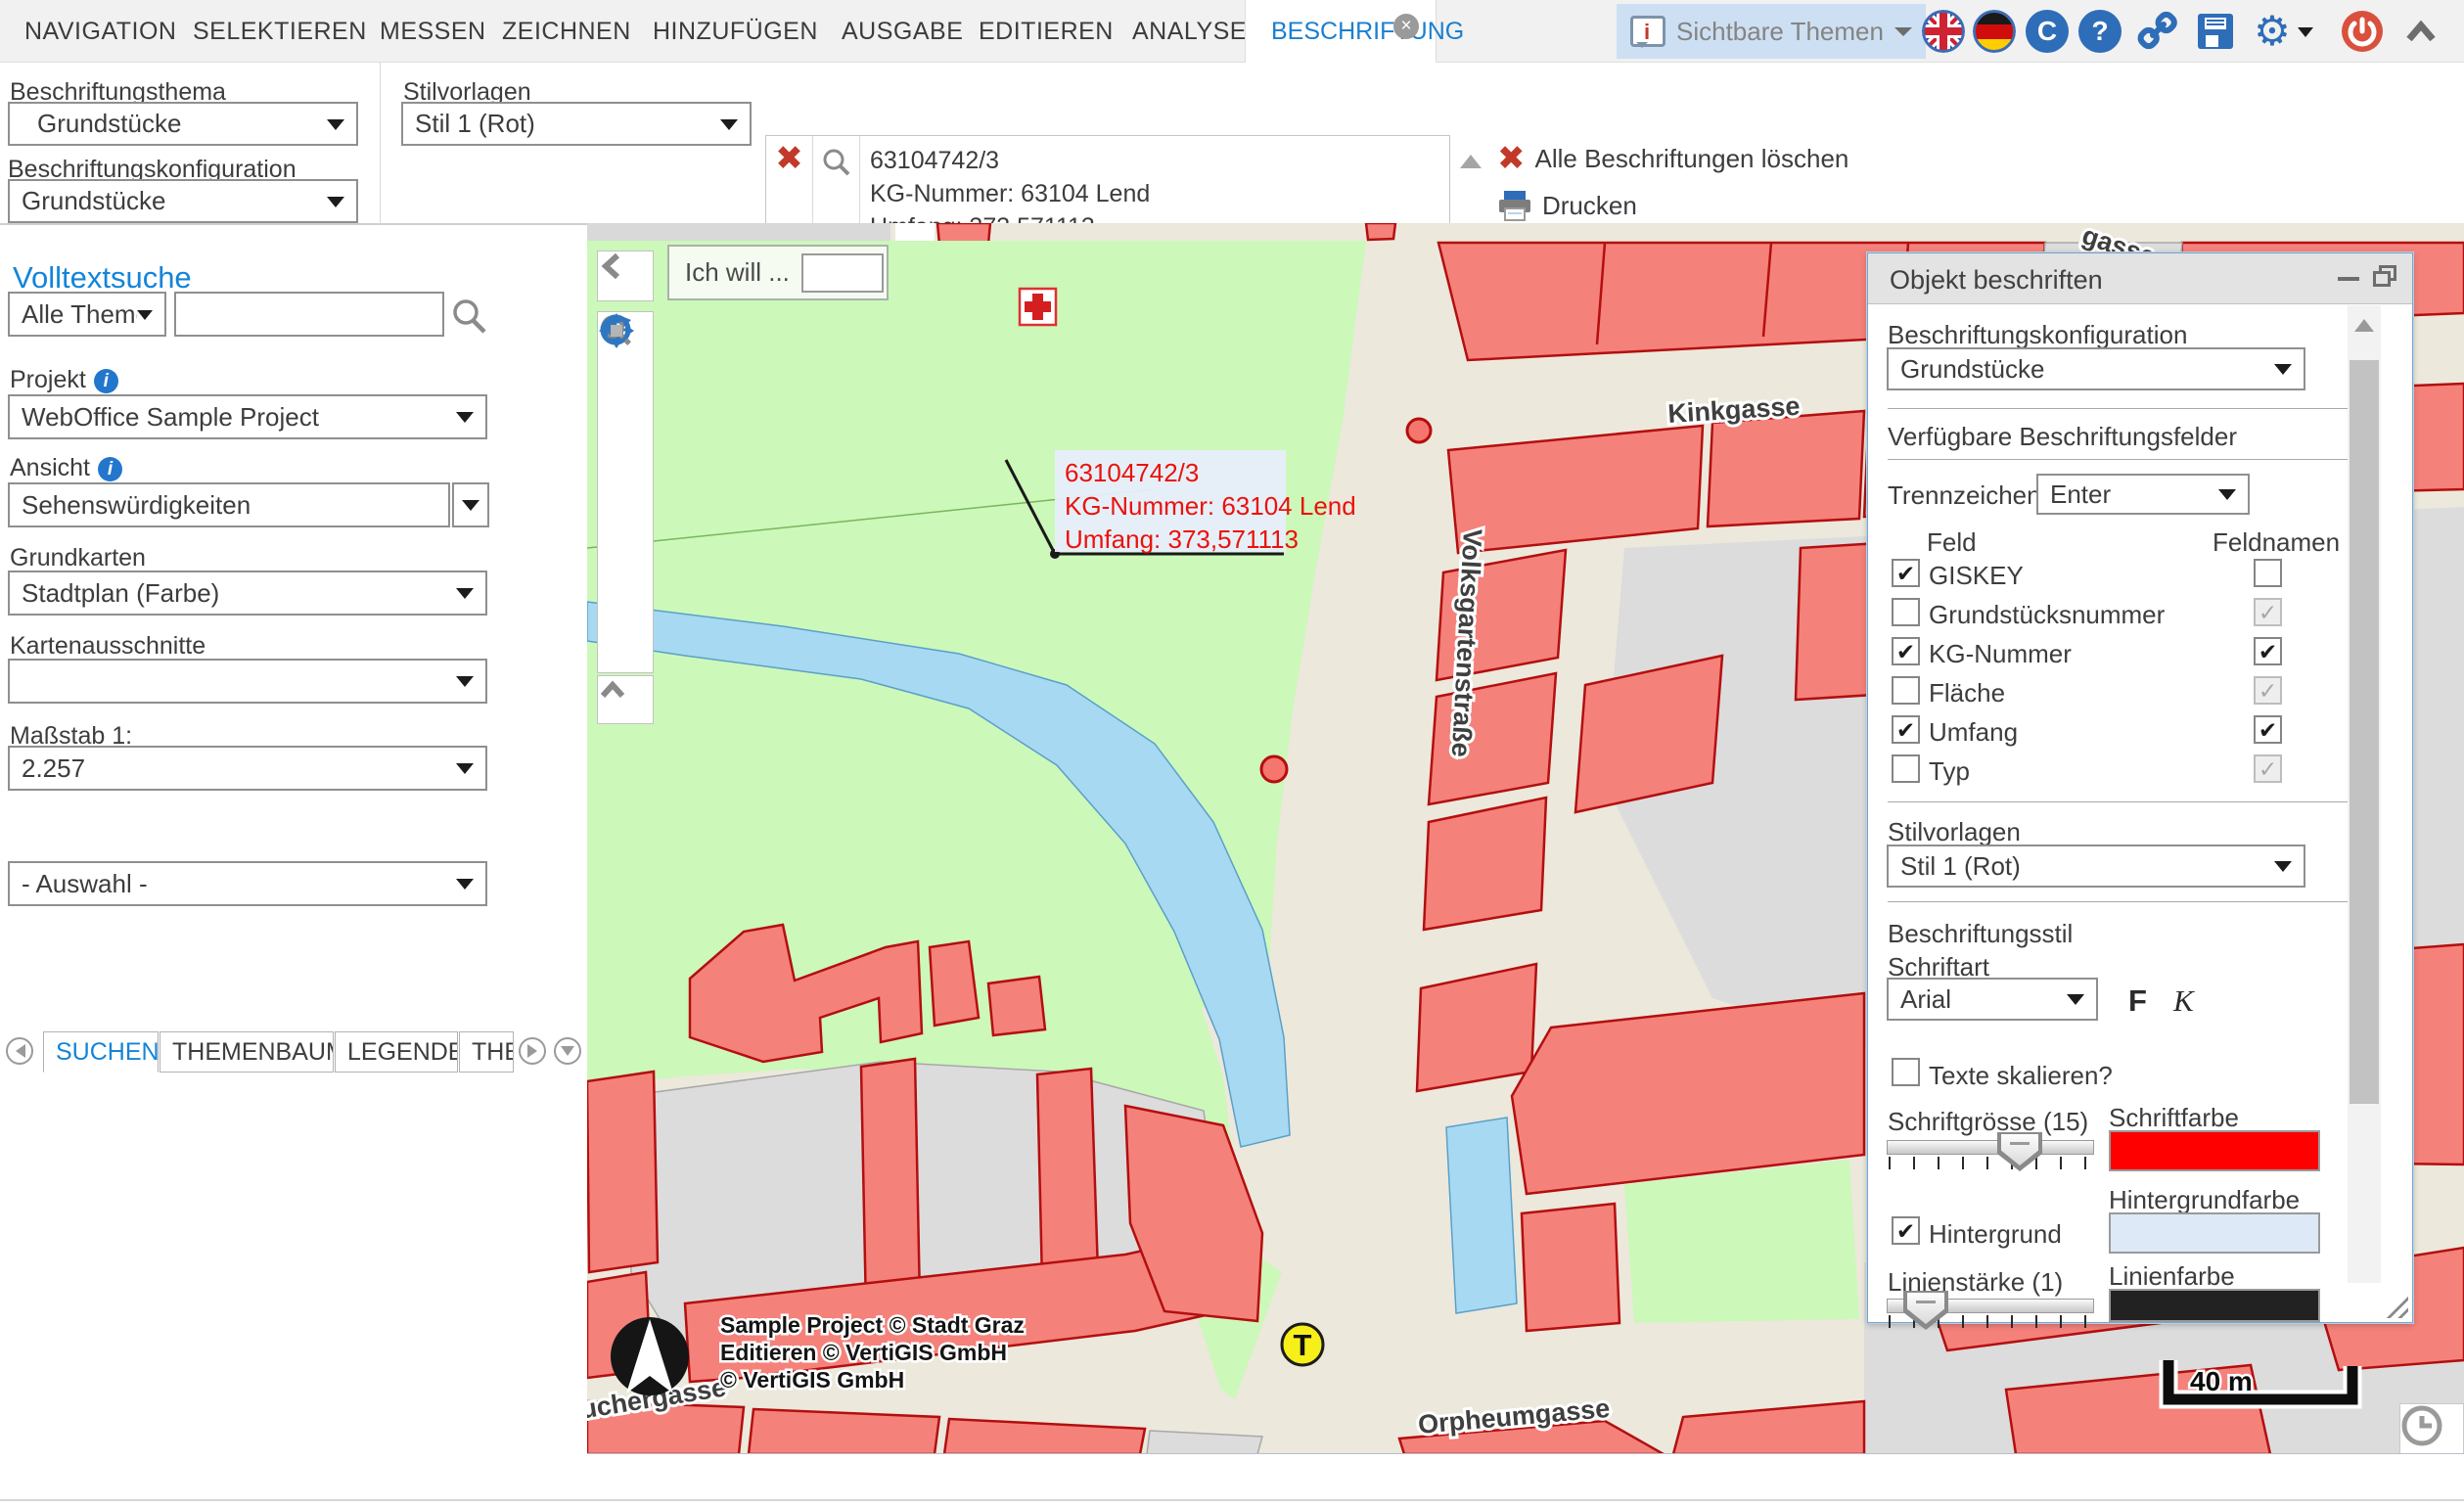 The image size is (2464, 1507). I want to click on schriftart-select: Arial, so click(1993, 1000).